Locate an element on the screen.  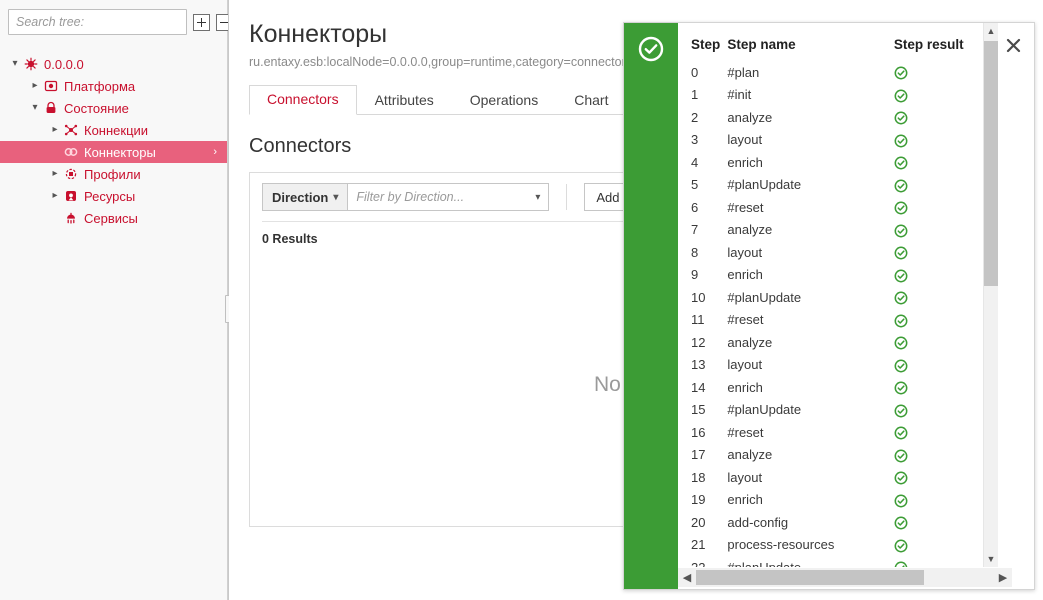
tree-node-0: ▾ 0.0.0.0 is located at coordinates (113, 64).